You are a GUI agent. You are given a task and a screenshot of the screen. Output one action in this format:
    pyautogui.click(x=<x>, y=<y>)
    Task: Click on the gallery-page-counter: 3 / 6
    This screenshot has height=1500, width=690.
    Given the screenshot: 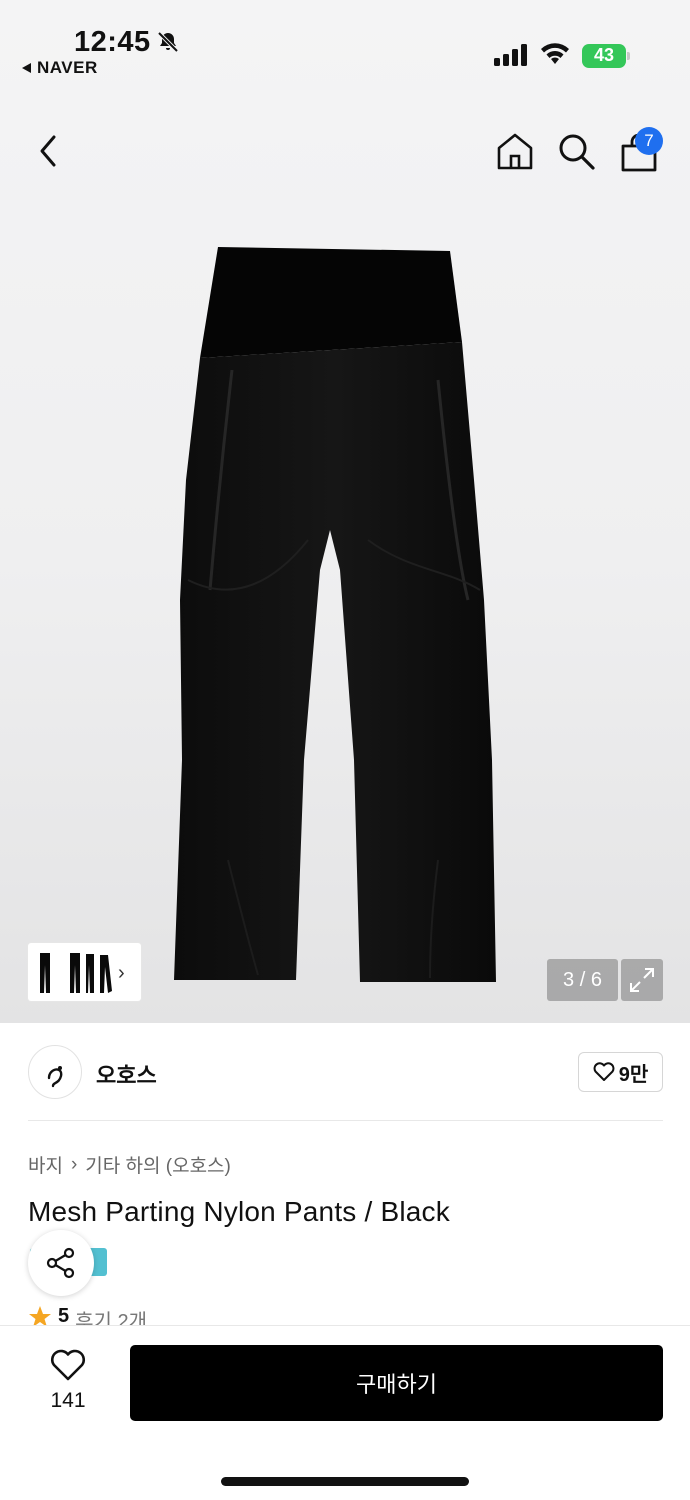 What is the action you would take?
    pyautogui.click(x=582, y=980)
    